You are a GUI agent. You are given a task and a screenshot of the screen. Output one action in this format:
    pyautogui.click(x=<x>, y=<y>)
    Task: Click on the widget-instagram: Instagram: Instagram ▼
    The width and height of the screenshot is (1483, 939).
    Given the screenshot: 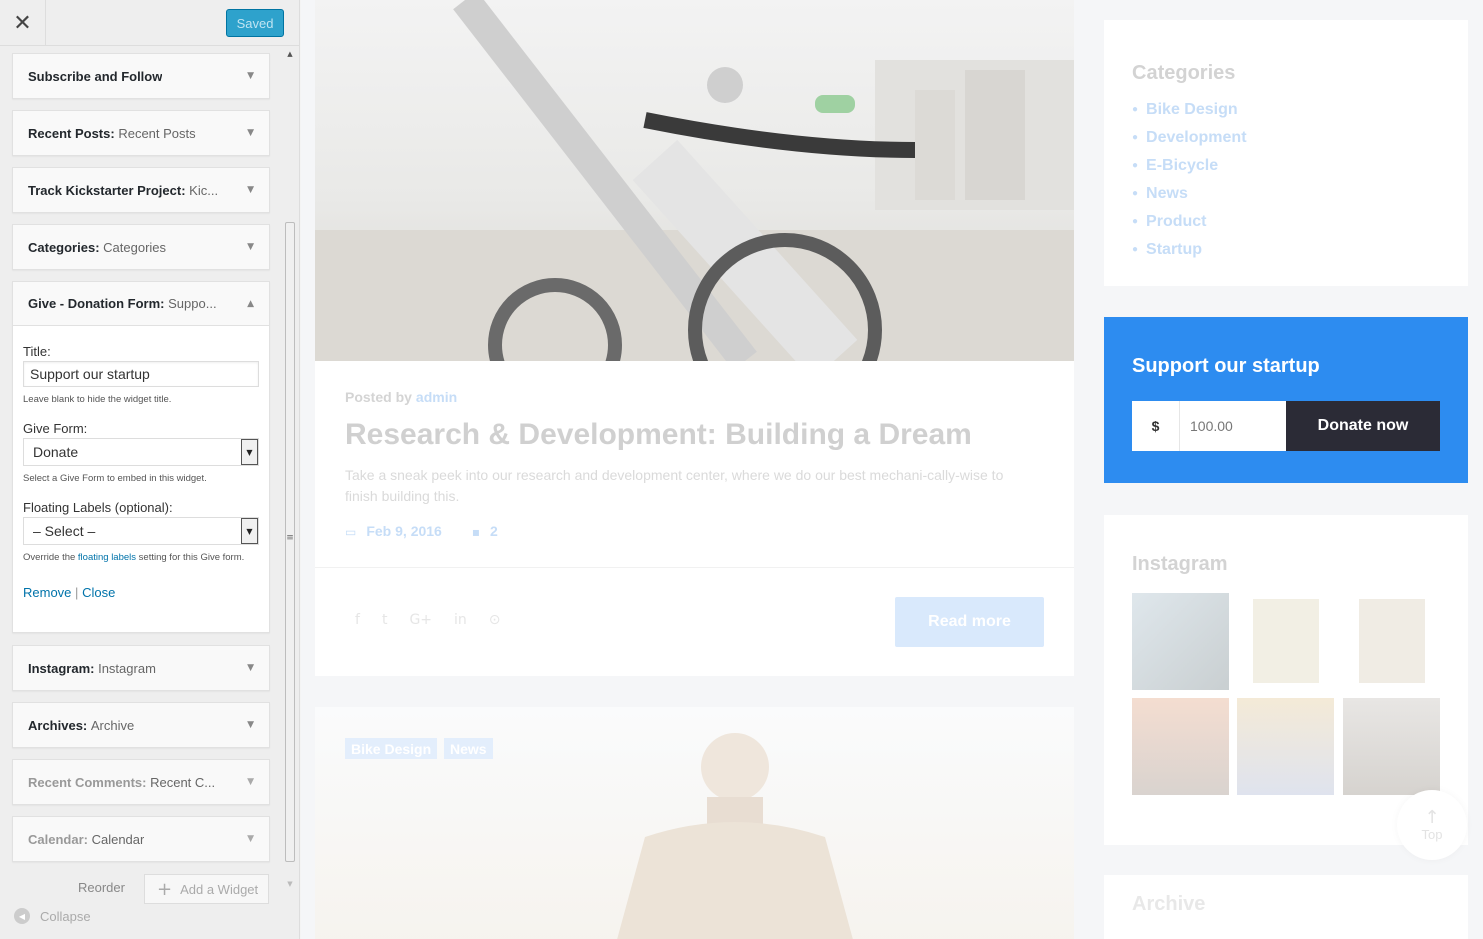 What is the action you would take?
    pyautogui.click(x=141, y=668)
    